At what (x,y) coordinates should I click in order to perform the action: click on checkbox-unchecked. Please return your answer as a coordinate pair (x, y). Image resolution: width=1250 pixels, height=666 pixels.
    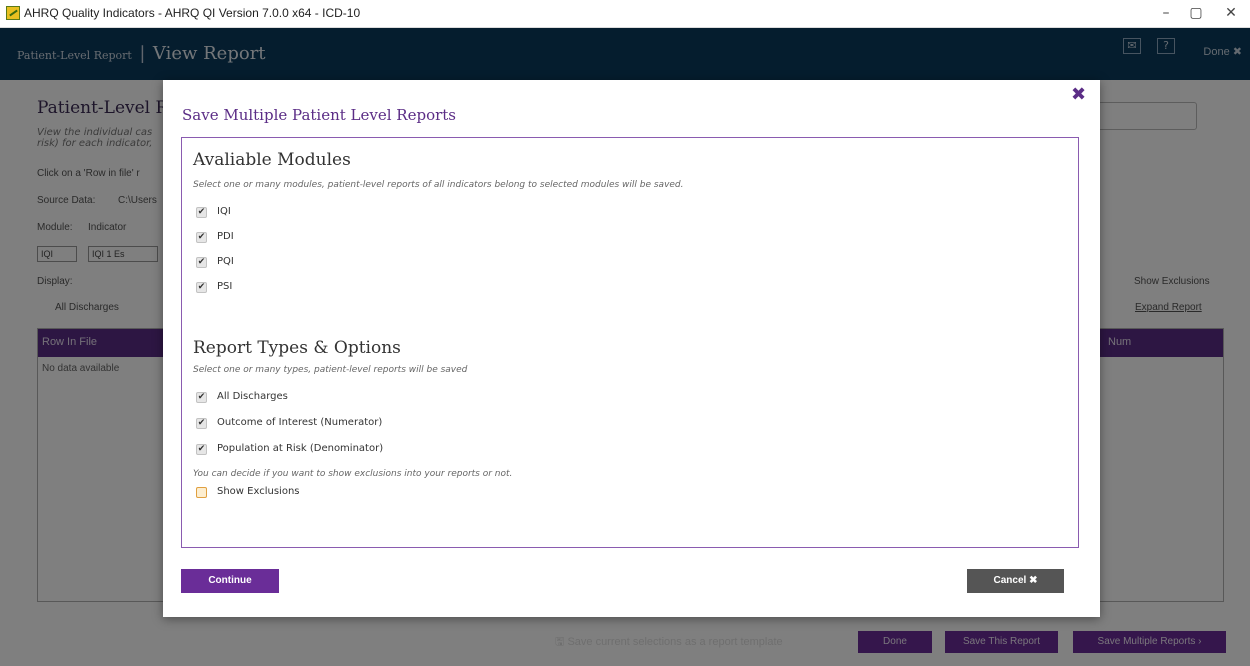
    Looking at the image, I should click on (201, 492).